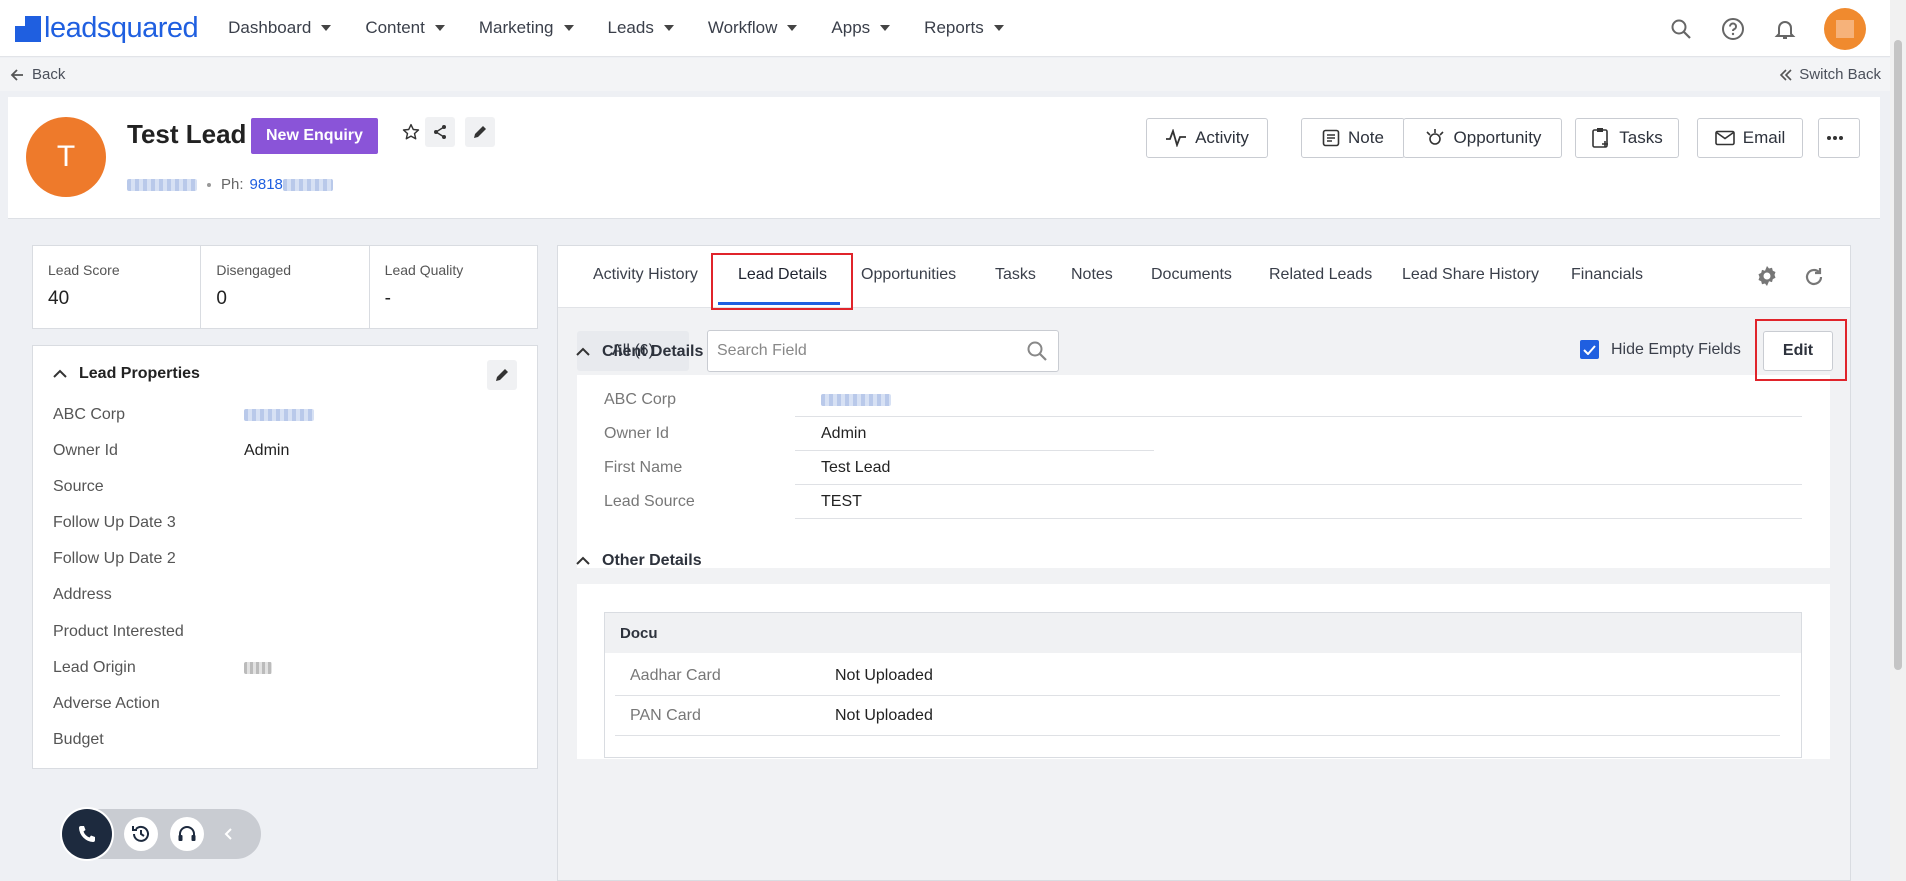 This screenshot has width=1906, height=881. Describe the element at coordinates (1320, 275) in the screenshot. I see `tab-related-leads: Related Leads` at that location.